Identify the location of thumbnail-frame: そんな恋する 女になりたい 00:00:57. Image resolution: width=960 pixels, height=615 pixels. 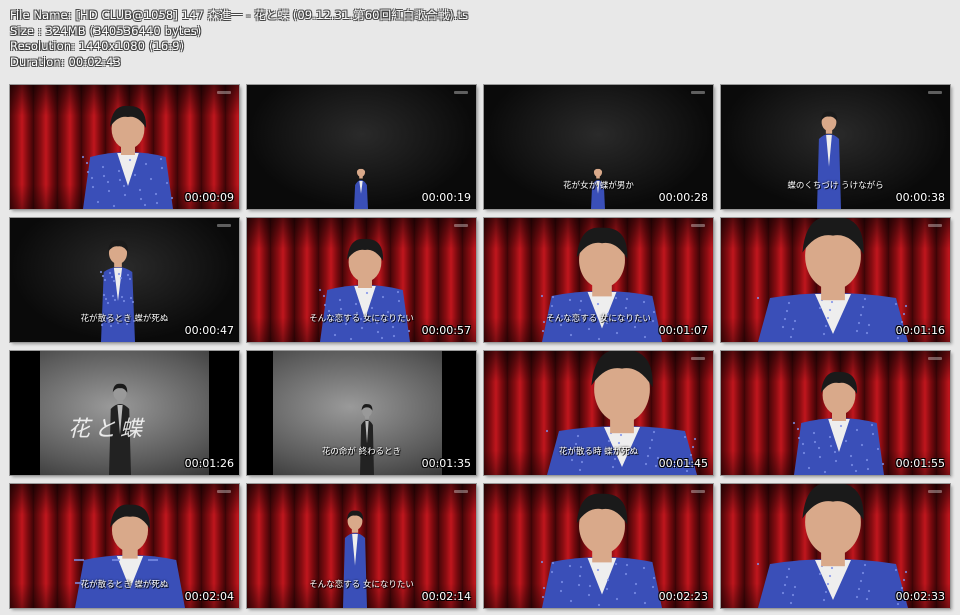
(361, 280).